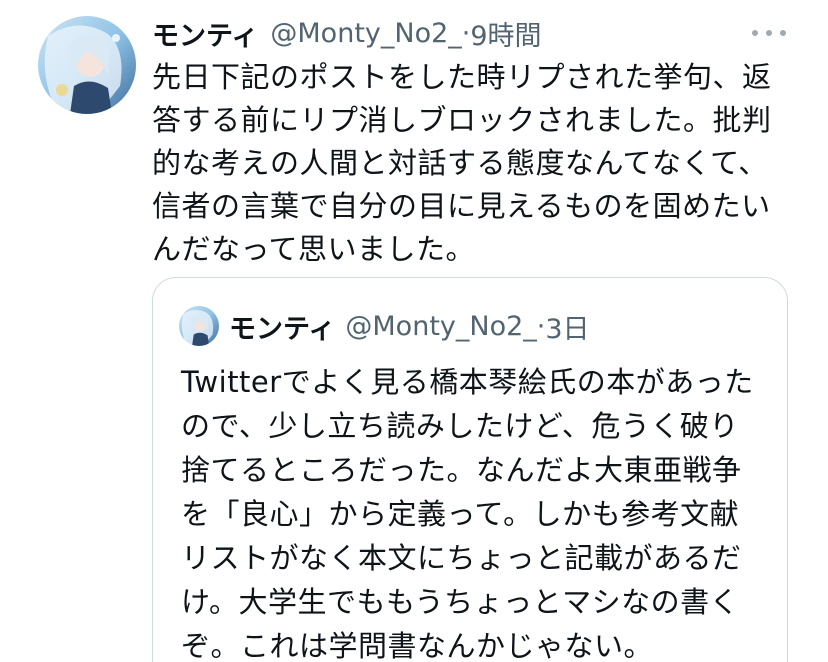 Image resolution: width=828 pixels, height=662 pixels. I want to click on user-handle: @Monty_No2_, so click(365, 33).